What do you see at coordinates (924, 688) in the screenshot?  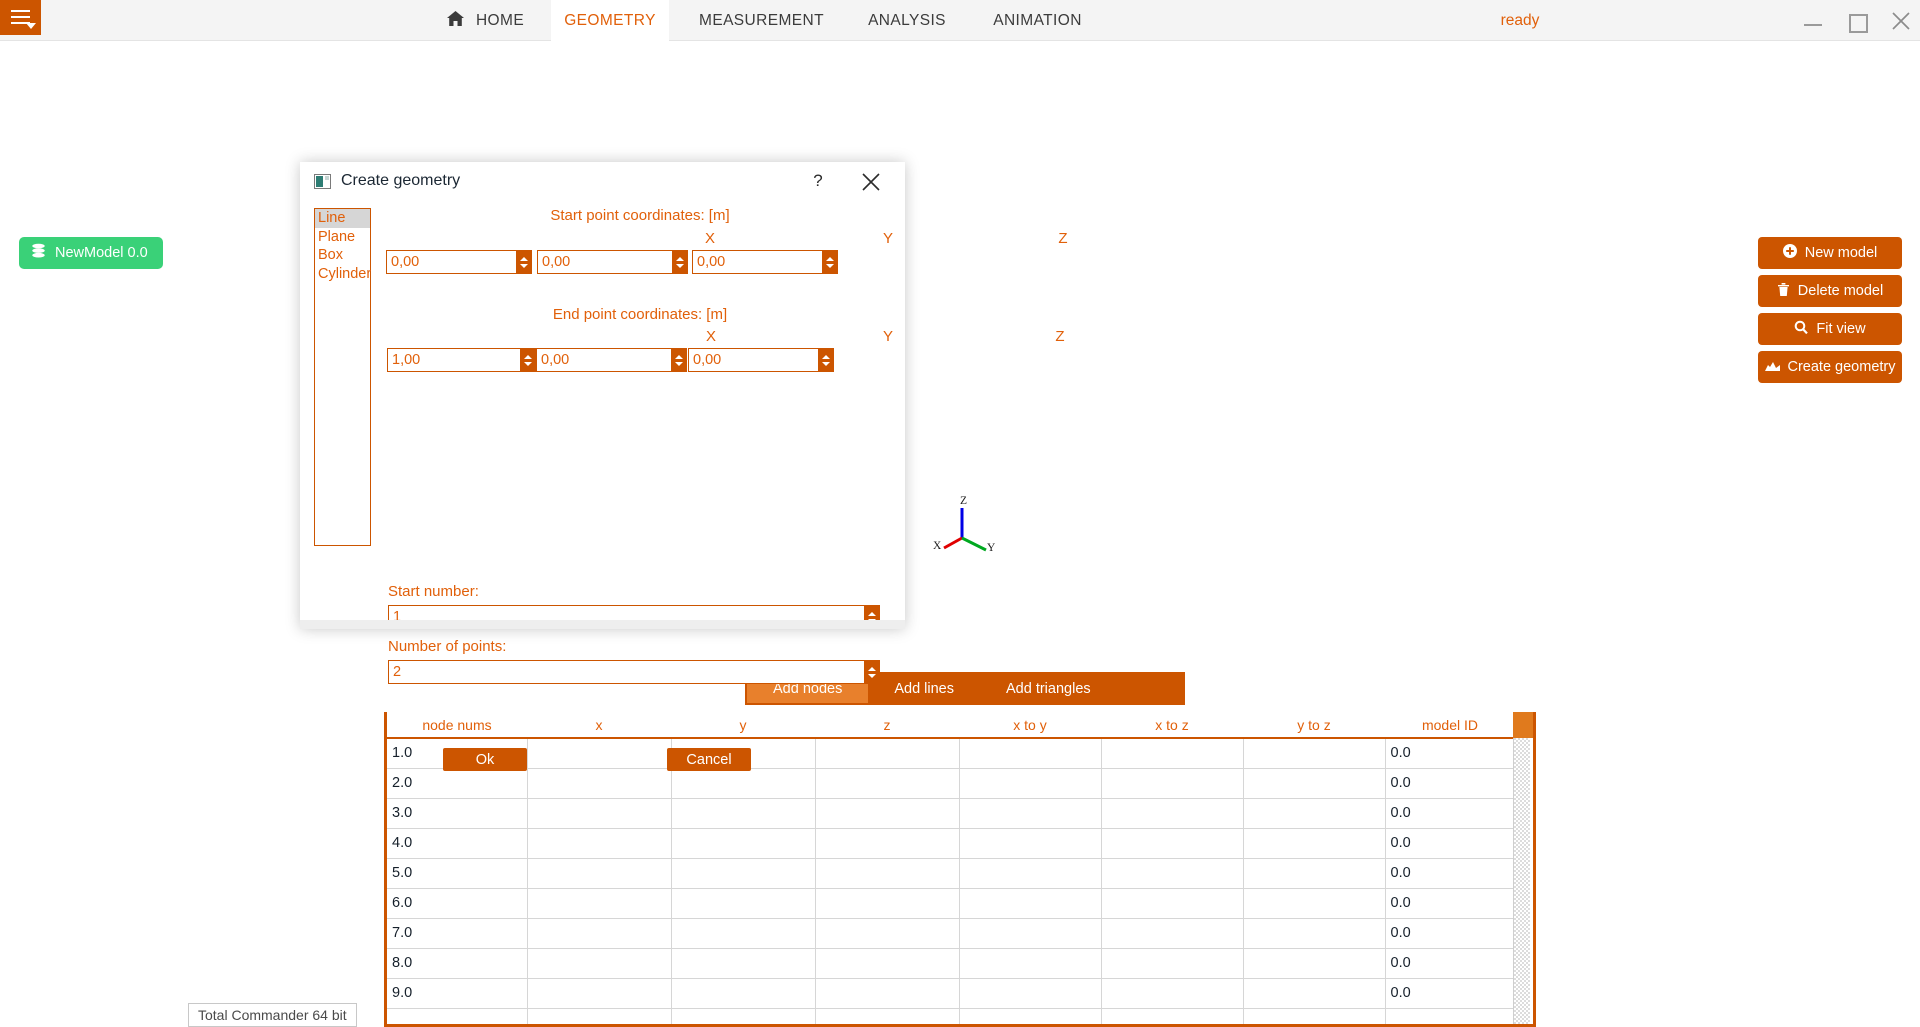 I see `tab-add-lines: Add lines` at bounding box center [924, 688].